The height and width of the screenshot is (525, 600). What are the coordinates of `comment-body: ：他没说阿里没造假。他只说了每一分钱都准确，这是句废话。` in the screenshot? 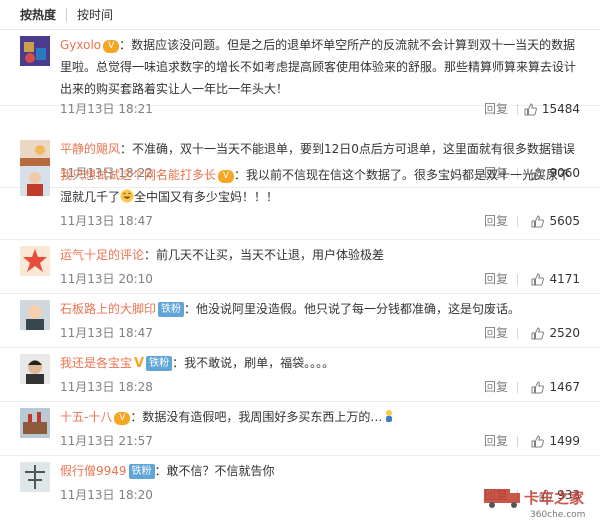 It's located at (352, 309).